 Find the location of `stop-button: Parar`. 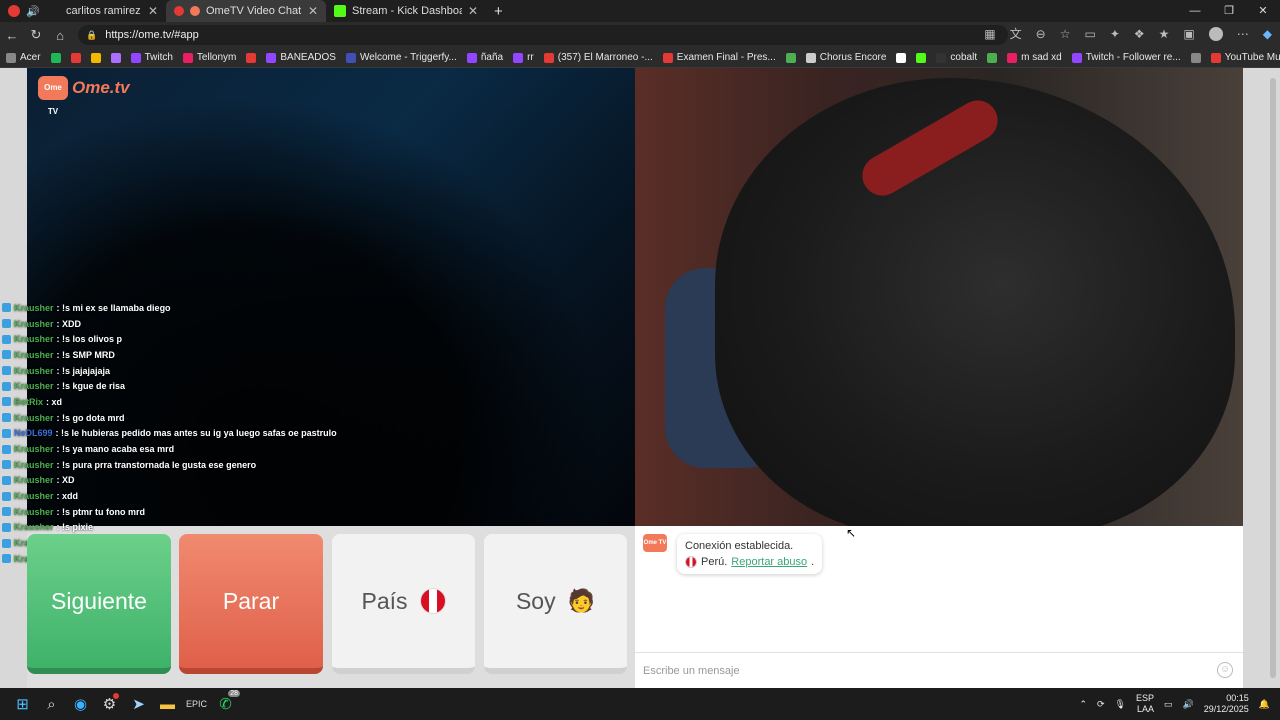

stop-button: Parar is located at coordinates (251, 604).